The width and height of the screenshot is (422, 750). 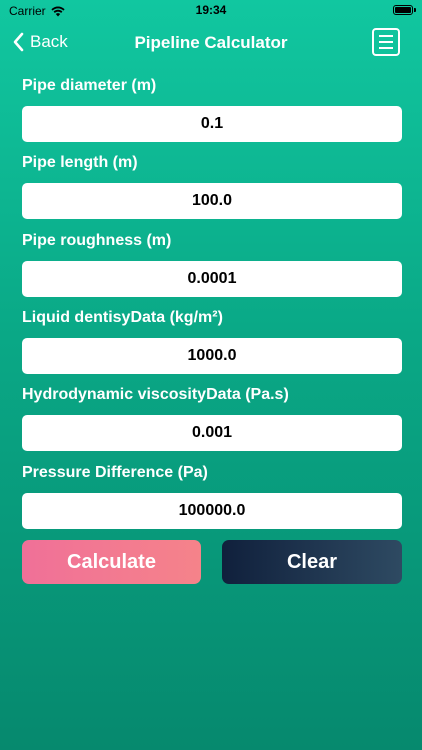 What do you see at coordinates (415, 10) in the screenshot?
I see `battery-tip` at bounding box center [415, 10].